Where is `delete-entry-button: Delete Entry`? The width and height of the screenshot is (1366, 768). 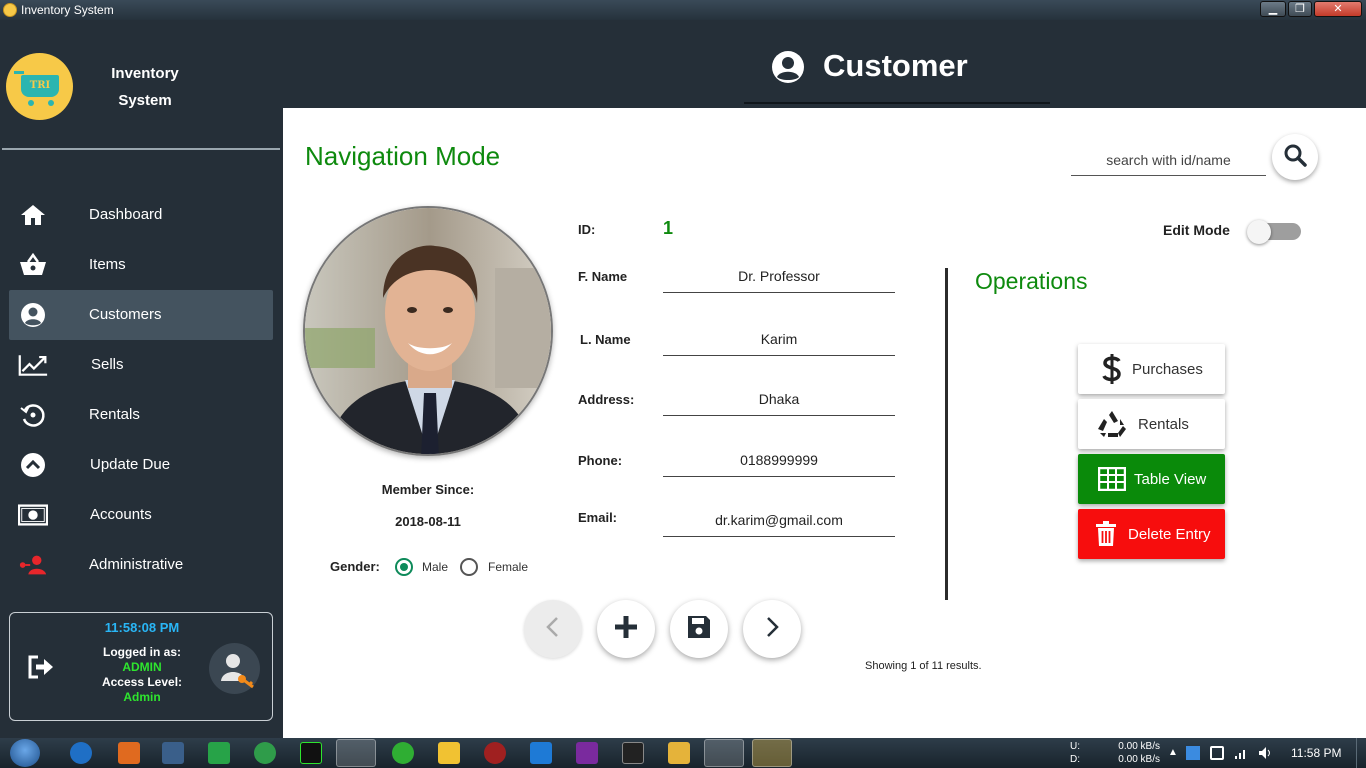 delete-entry-button: Delete Entry is located at coordinates (1151, 534).